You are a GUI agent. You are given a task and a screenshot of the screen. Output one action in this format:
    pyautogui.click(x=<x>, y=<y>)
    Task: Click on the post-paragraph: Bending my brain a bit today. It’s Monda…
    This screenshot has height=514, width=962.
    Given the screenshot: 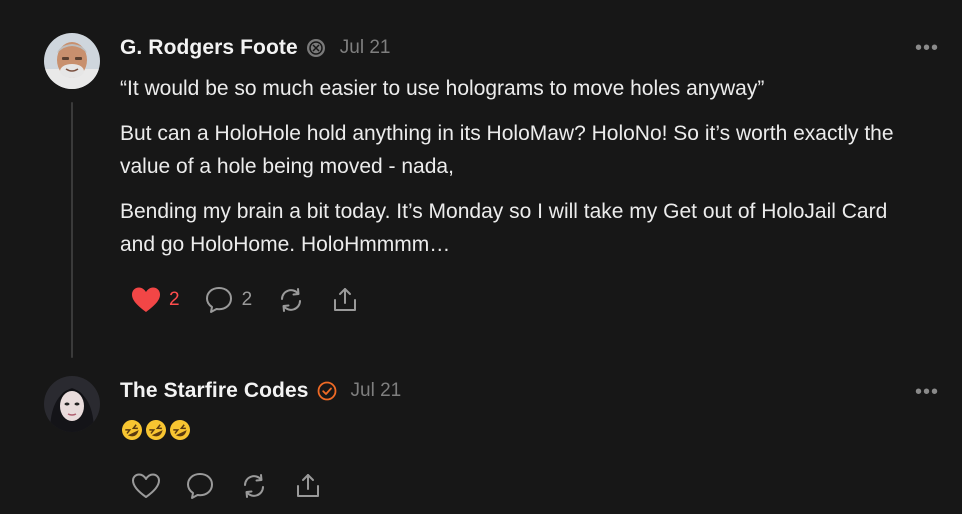 What is the action you would take?
    pyautogui.click(x=504, y=228)
    